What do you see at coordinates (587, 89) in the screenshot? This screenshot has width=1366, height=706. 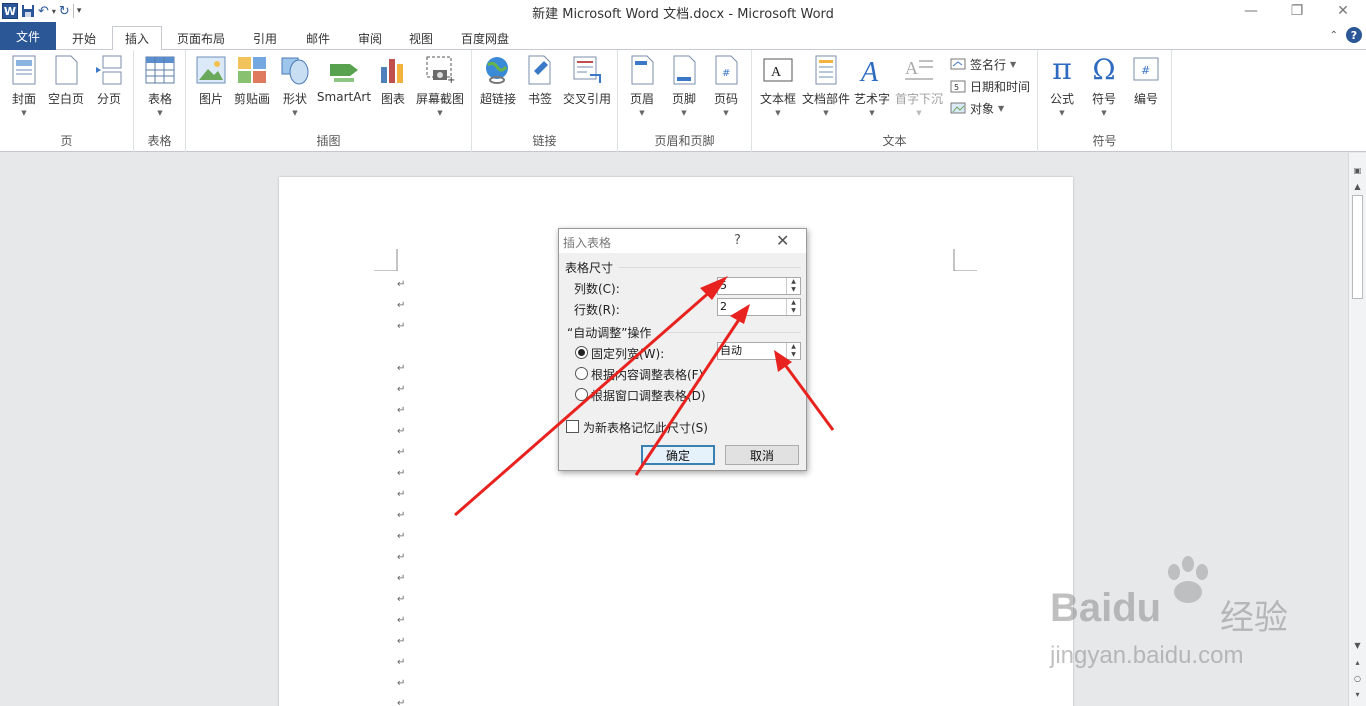 I see `cross-reference-button: 交叉引用` at bounding box center [587, 89].